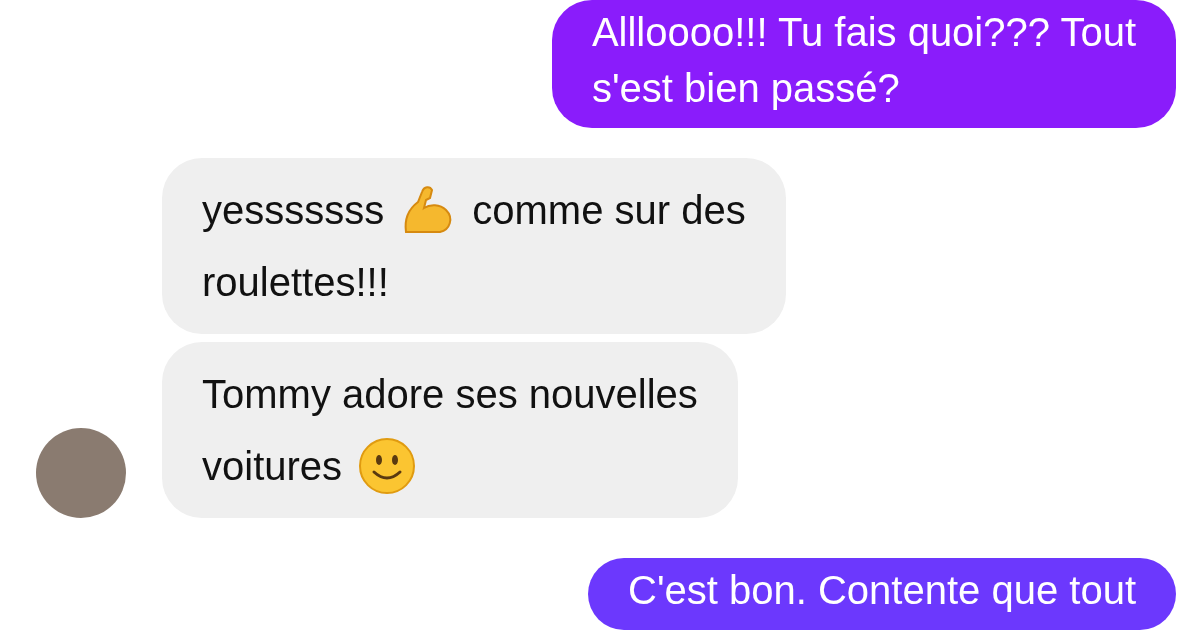 Image resolution: width=1200 pixels, height=630 pixels. I want to click on message-text: comme sur des, so click(609, 210).